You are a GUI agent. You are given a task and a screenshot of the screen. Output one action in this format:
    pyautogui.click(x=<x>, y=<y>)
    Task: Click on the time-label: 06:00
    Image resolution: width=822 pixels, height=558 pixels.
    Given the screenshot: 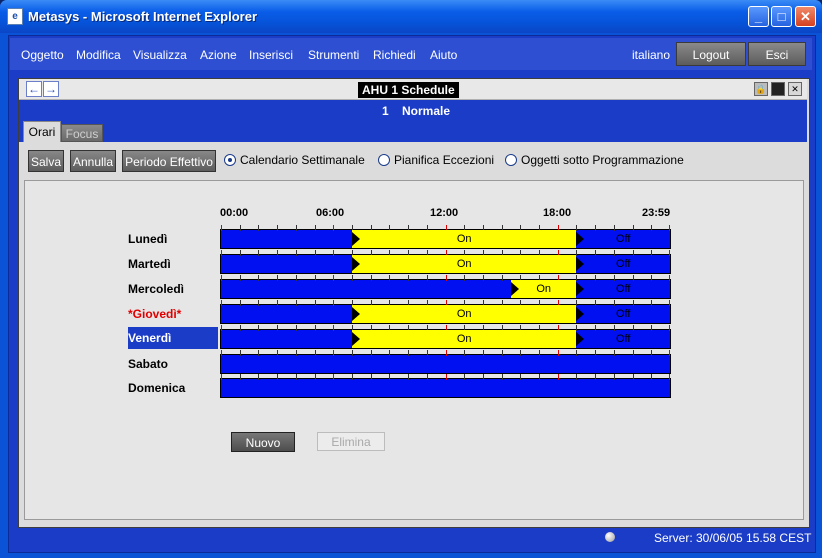 What is the action you would take?
    pyautogui.click(x=330, y=213)
    